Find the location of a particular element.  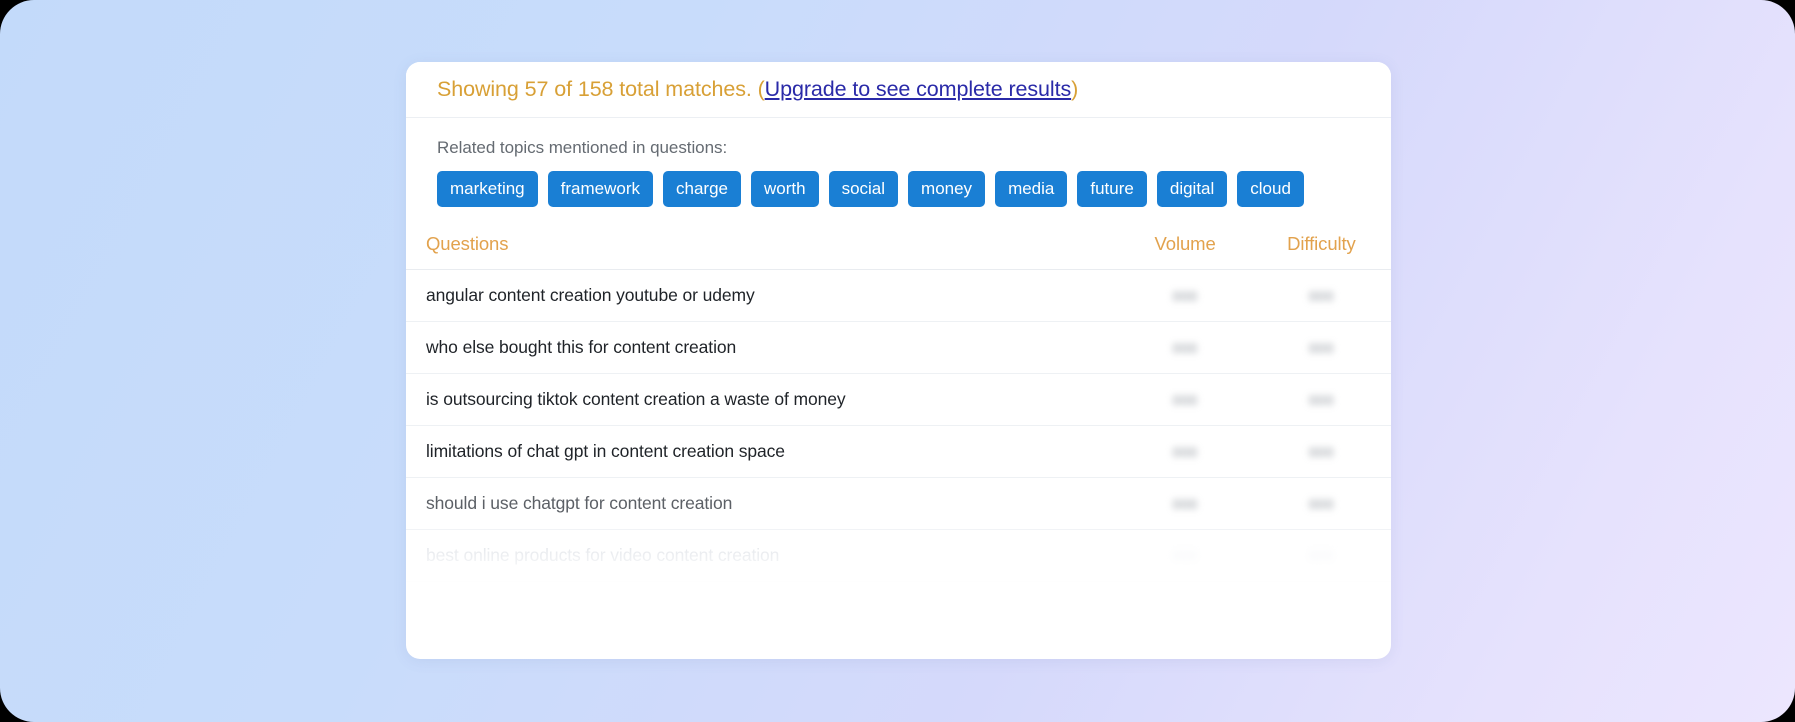

topic-tag-framework: framework is located at coordinates (600, 189).